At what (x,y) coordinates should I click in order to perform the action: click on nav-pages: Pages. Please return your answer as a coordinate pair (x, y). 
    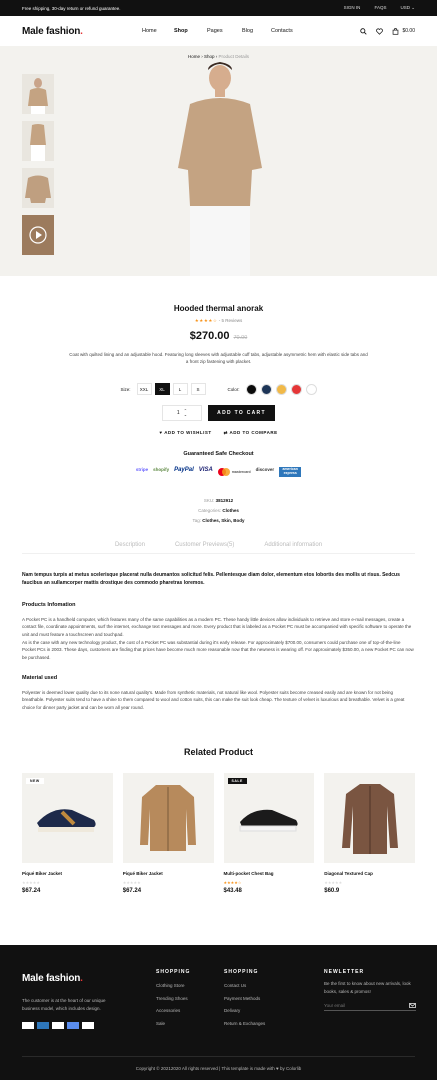
    Looking at the image, I should click on (224, 31).